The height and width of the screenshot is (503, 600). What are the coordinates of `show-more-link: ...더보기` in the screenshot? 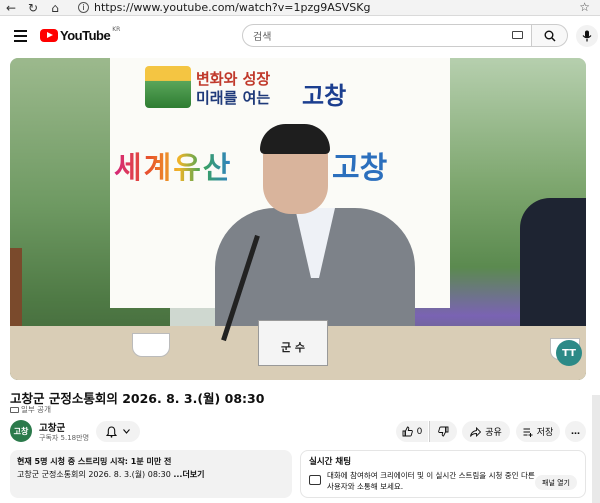 It's located at (188, 474).